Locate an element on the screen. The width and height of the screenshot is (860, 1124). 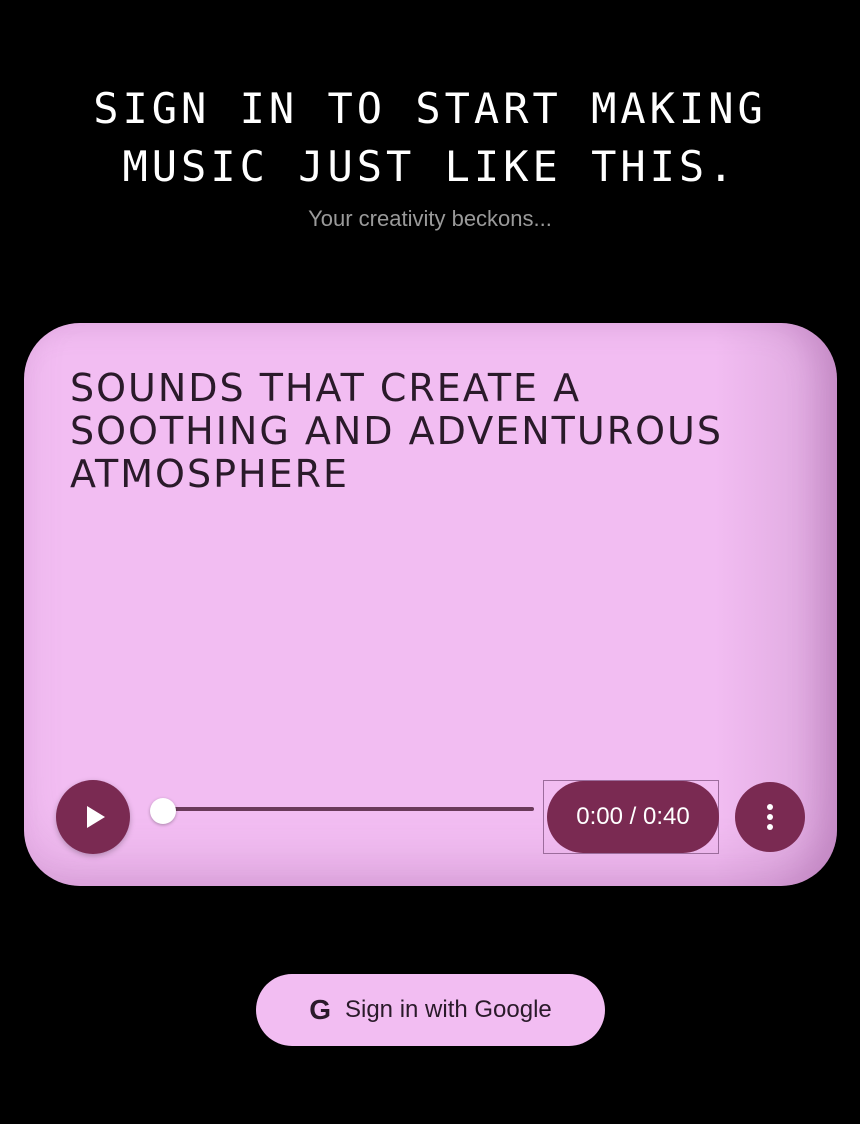
seek-thumb is located at coordinates (163, 811).